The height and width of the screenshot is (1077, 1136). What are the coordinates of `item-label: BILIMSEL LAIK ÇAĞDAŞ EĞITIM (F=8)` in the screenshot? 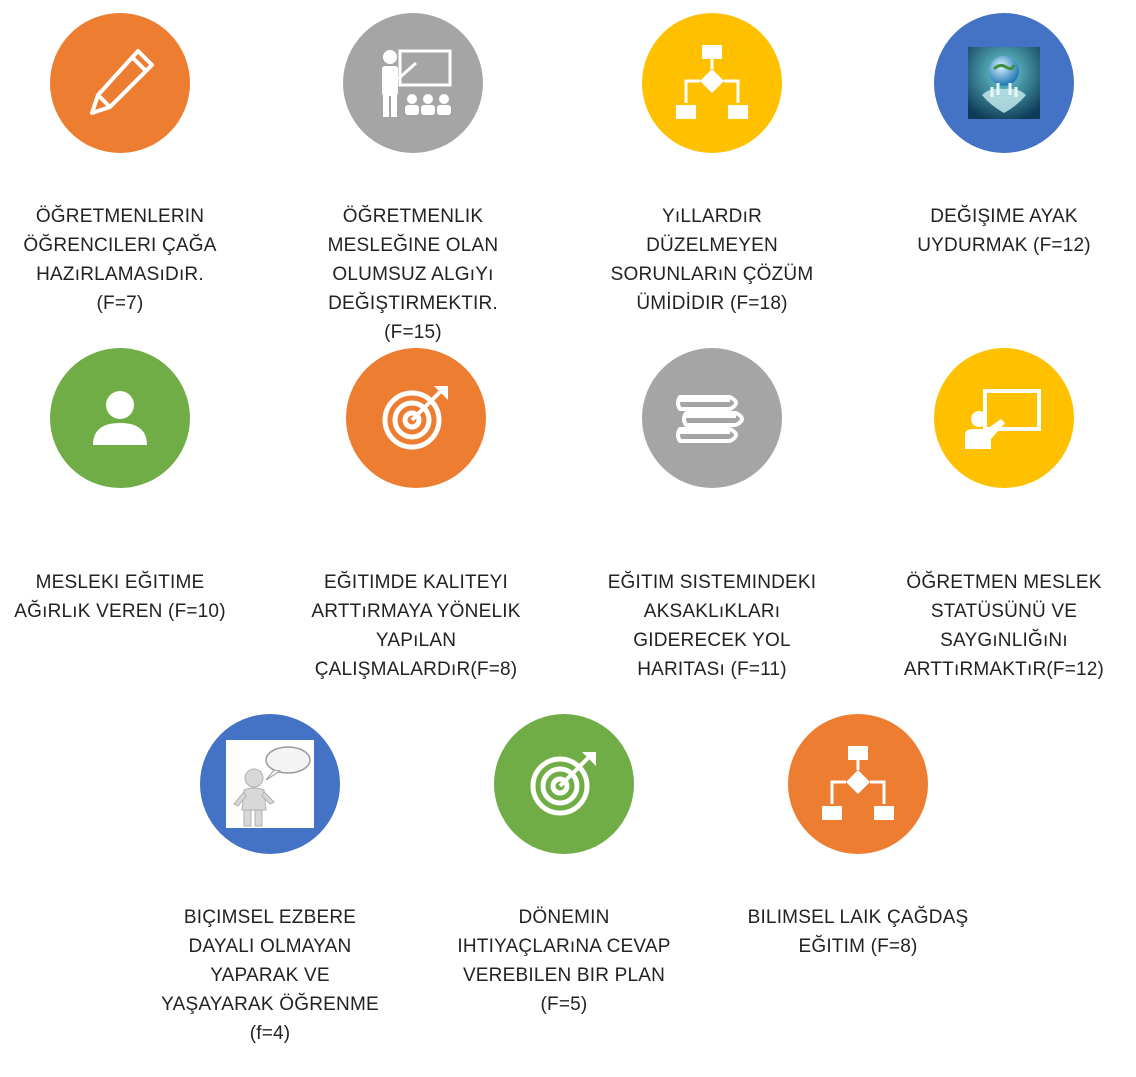 It's located at (858, 932).